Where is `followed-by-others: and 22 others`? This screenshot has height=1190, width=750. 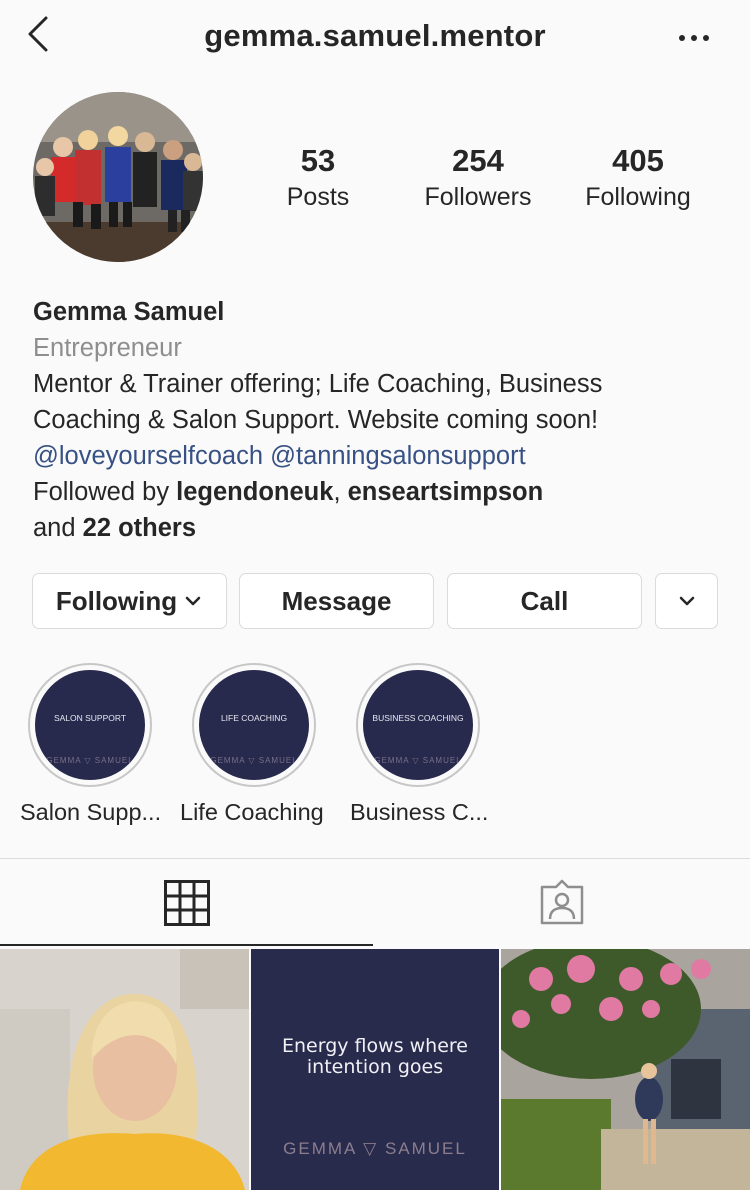 followed-by-others: and 22 others is located at coordinates (383, 528).